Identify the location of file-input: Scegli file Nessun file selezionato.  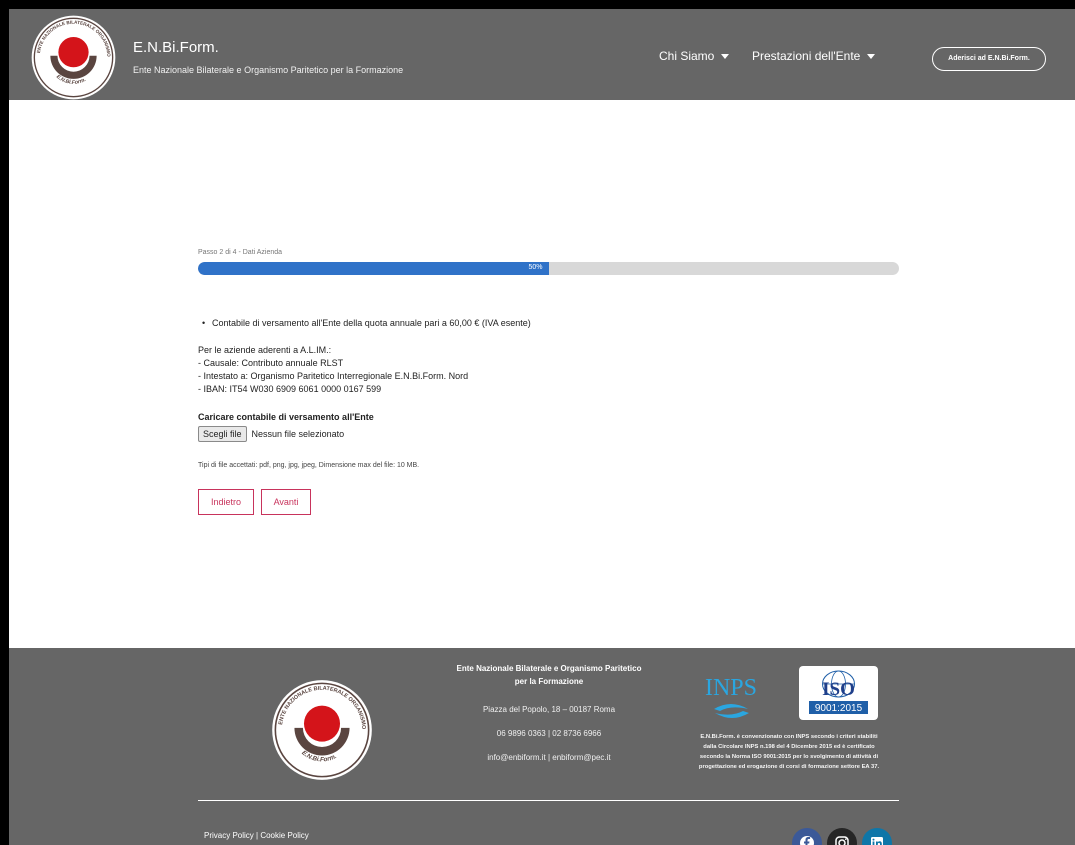
(271, 434).